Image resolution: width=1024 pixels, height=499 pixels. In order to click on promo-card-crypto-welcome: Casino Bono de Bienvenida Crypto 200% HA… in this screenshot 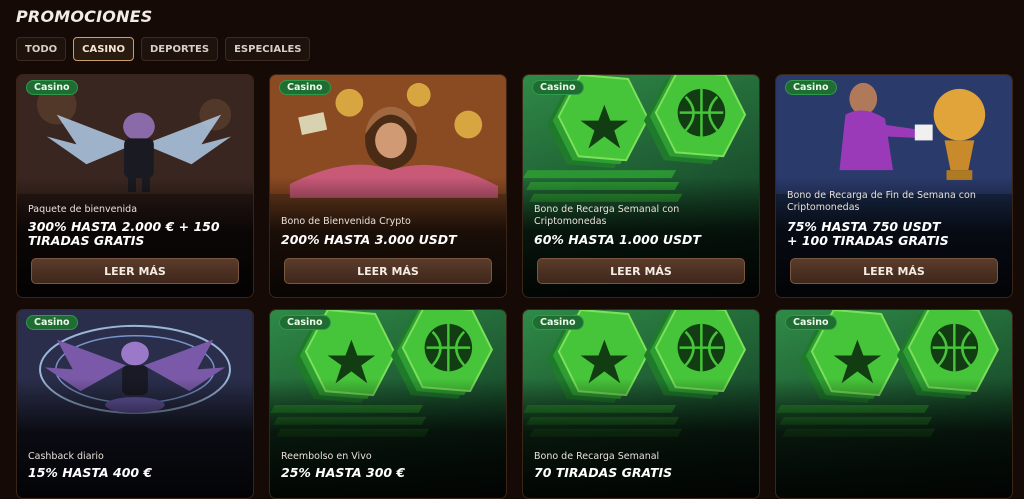, I will do `click(388, 186)`.